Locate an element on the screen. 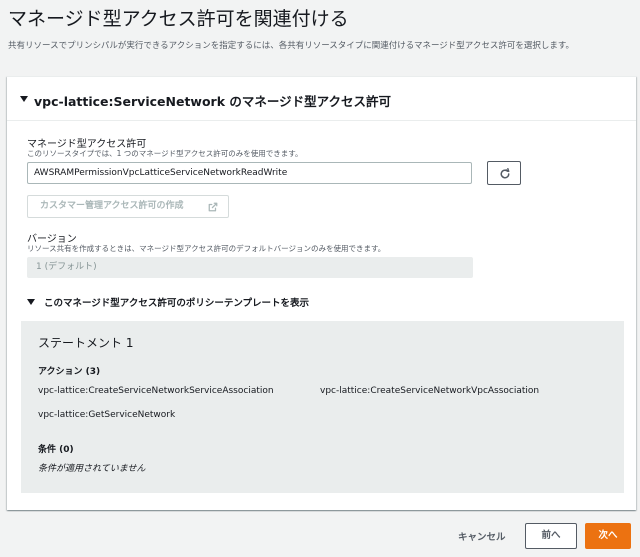  create-button-label: カスタマー管理アクセス許可の作成 is located at coordinates (112, 206).